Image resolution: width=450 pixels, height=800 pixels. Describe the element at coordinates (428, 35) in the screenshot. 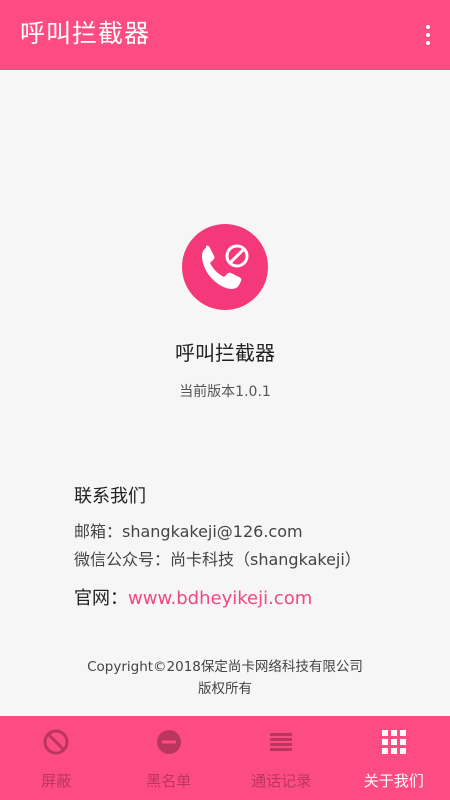

I see `more-options-button` at that location.